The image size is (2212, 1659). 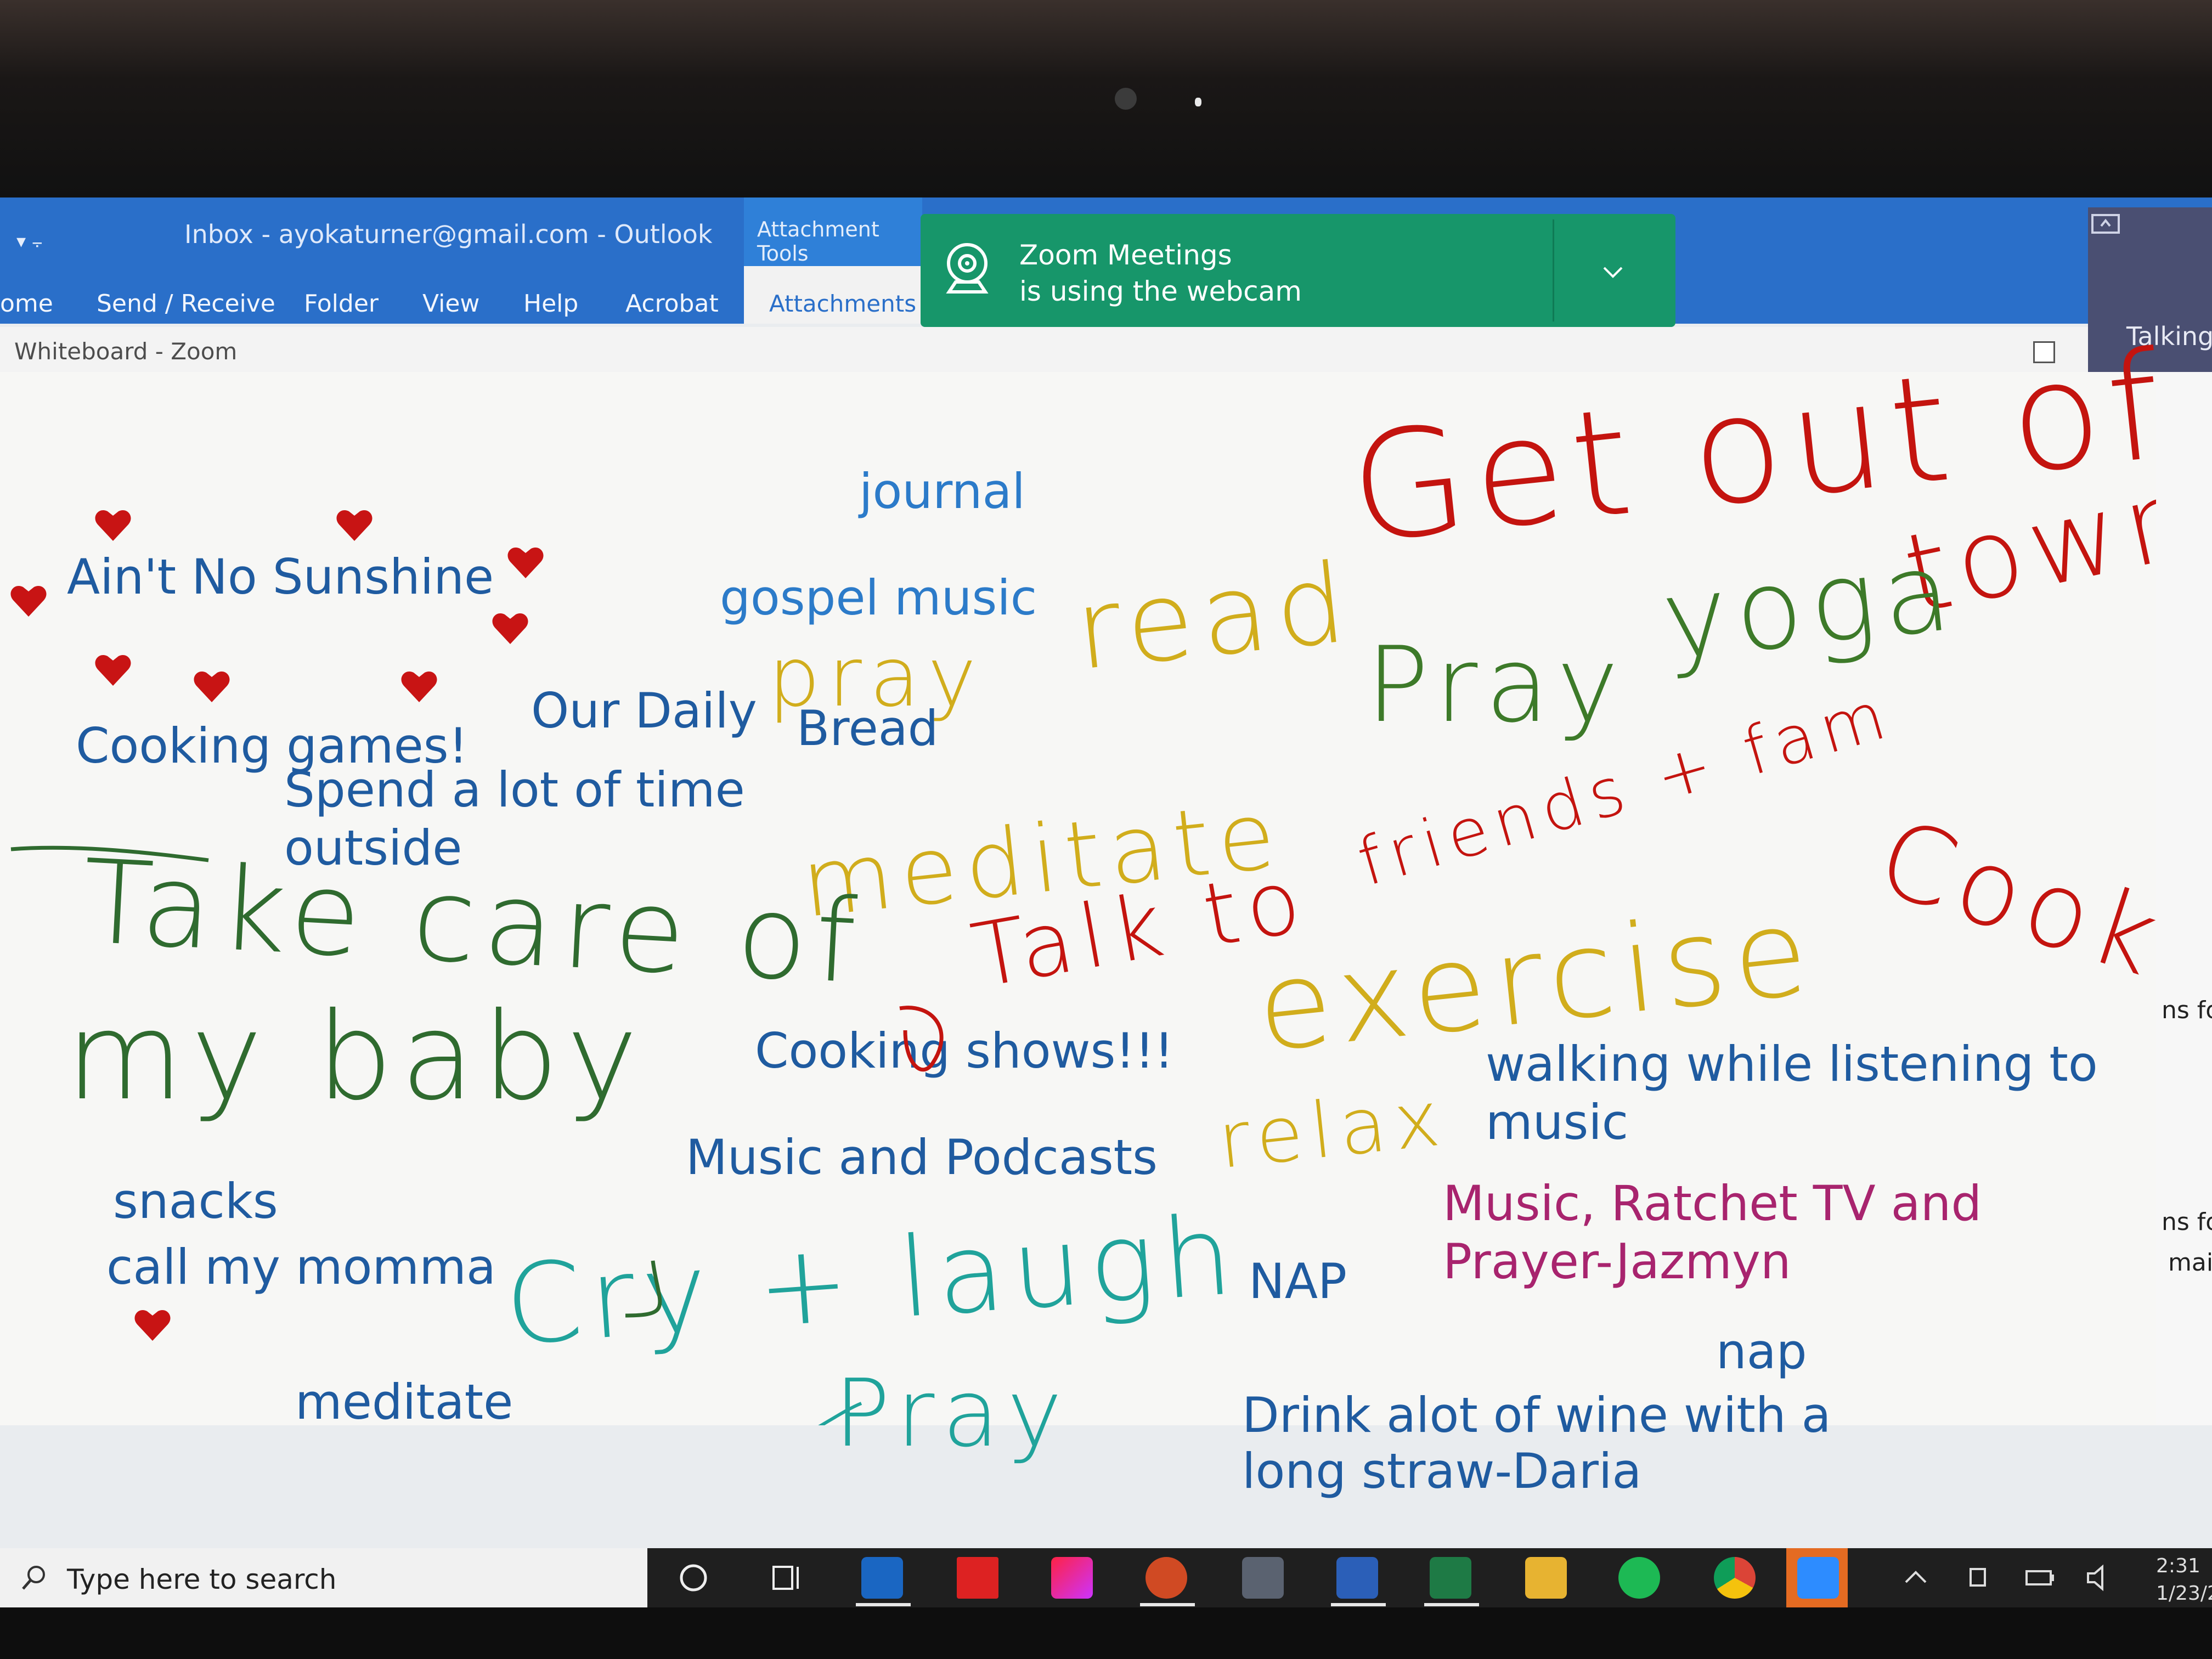 I want to click on whiteboard-title: Whiteboard - Zoom, so click(x=126, y=351).